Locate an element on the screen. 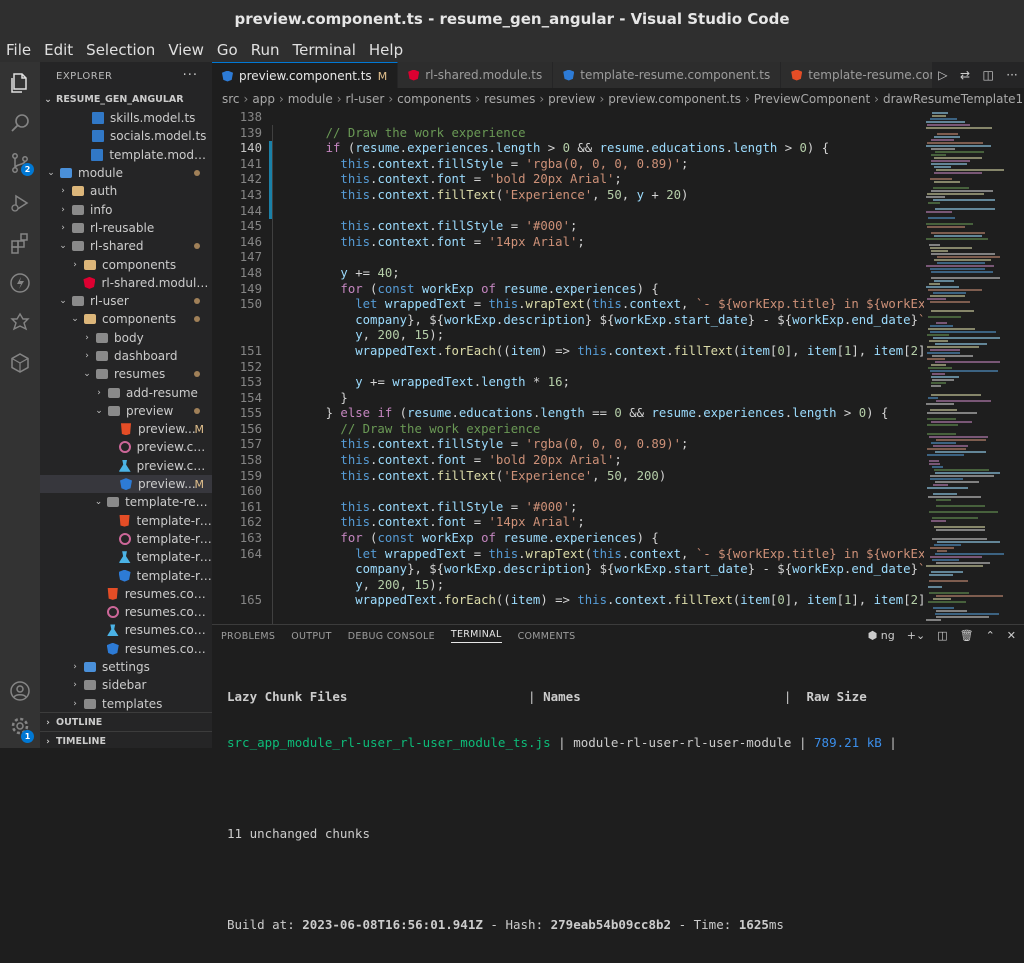 The height and width of the screenshot is (963, 1024). terminal-ng-icon: ⬢ ng is located at coordinates (881, 635).